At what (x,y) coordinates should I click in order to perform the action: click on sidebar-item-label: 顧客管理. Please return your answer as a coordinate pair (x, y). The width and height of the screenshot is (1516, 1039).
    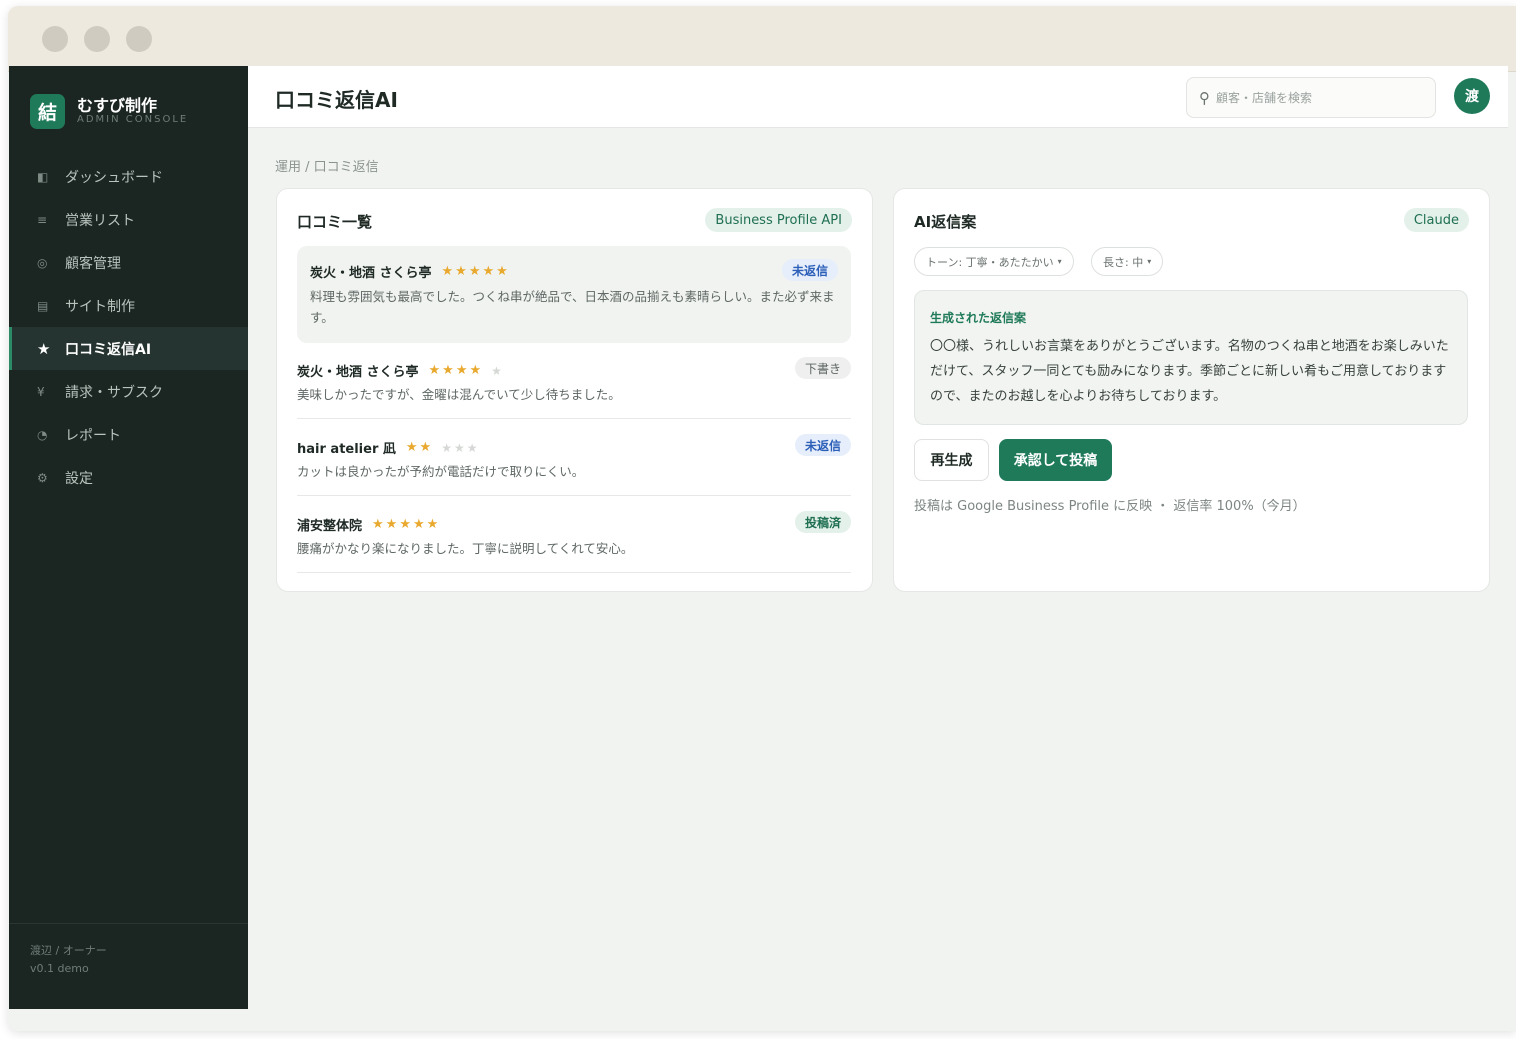
    Looking at the image, I should click on (93, 263).